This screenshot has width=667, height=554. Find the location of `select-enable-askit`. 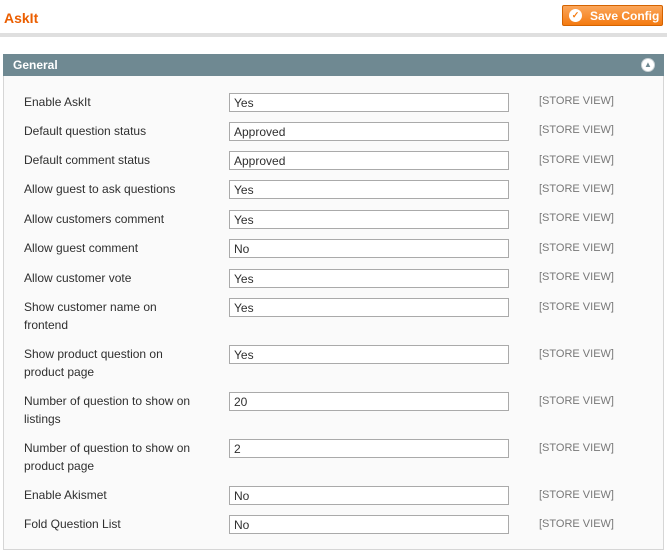

select-enable-askit is located at coordinates (369, 102).